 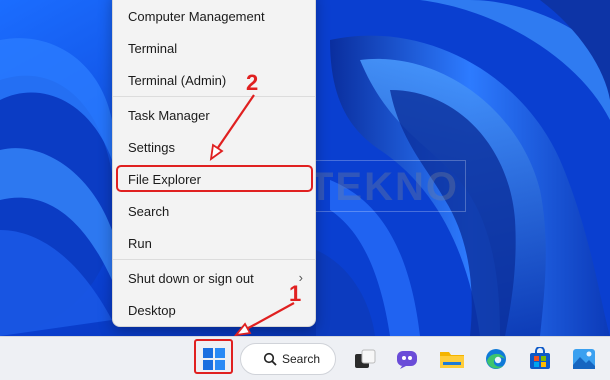 I want to click on menu-item-settings: Settings, so click(x=215, y=147).